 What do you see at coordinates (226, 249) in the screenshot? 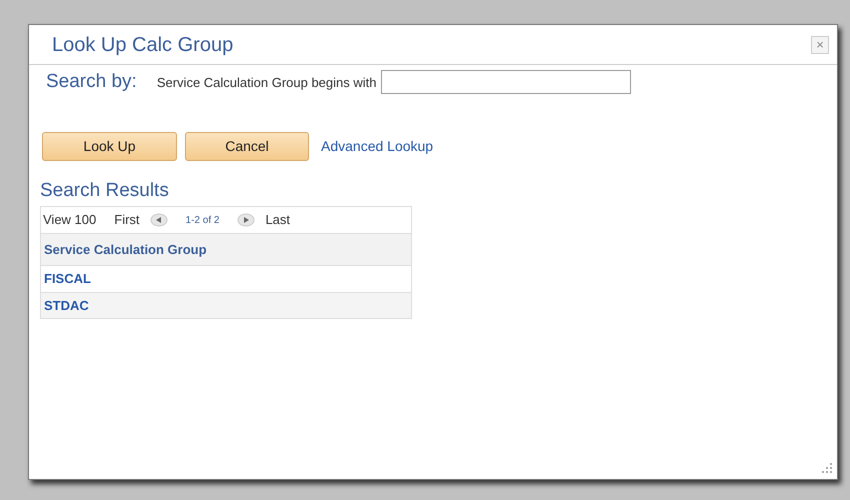
I see `column-header: Service Calculation Group` at bounding box center [226, 249].